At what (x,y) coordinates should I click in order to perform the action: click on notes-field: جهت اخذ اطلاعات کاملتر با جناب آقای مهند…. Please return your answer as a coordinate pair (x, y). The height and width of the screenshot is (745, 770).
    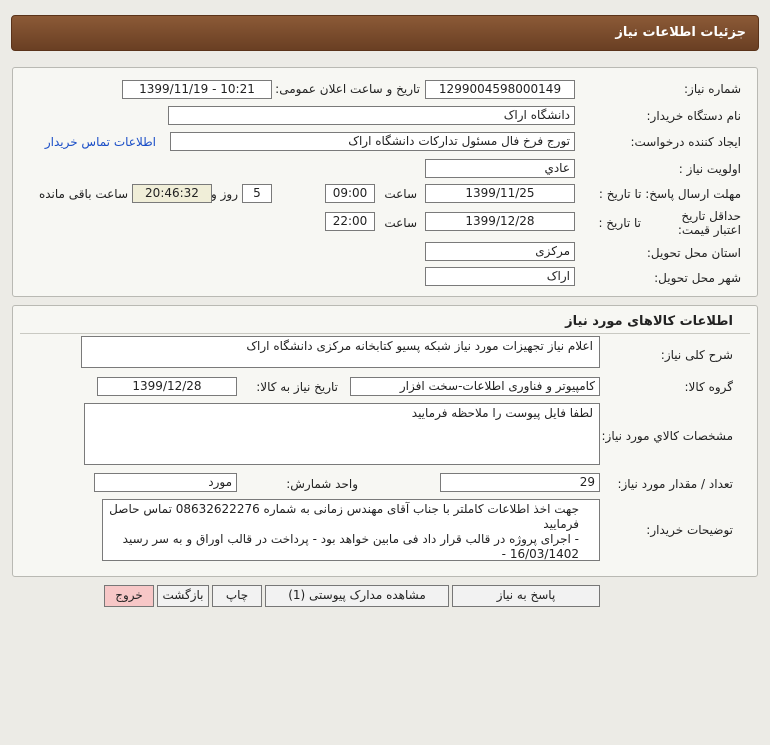
    Looking at the image, I should click on (351, 530).